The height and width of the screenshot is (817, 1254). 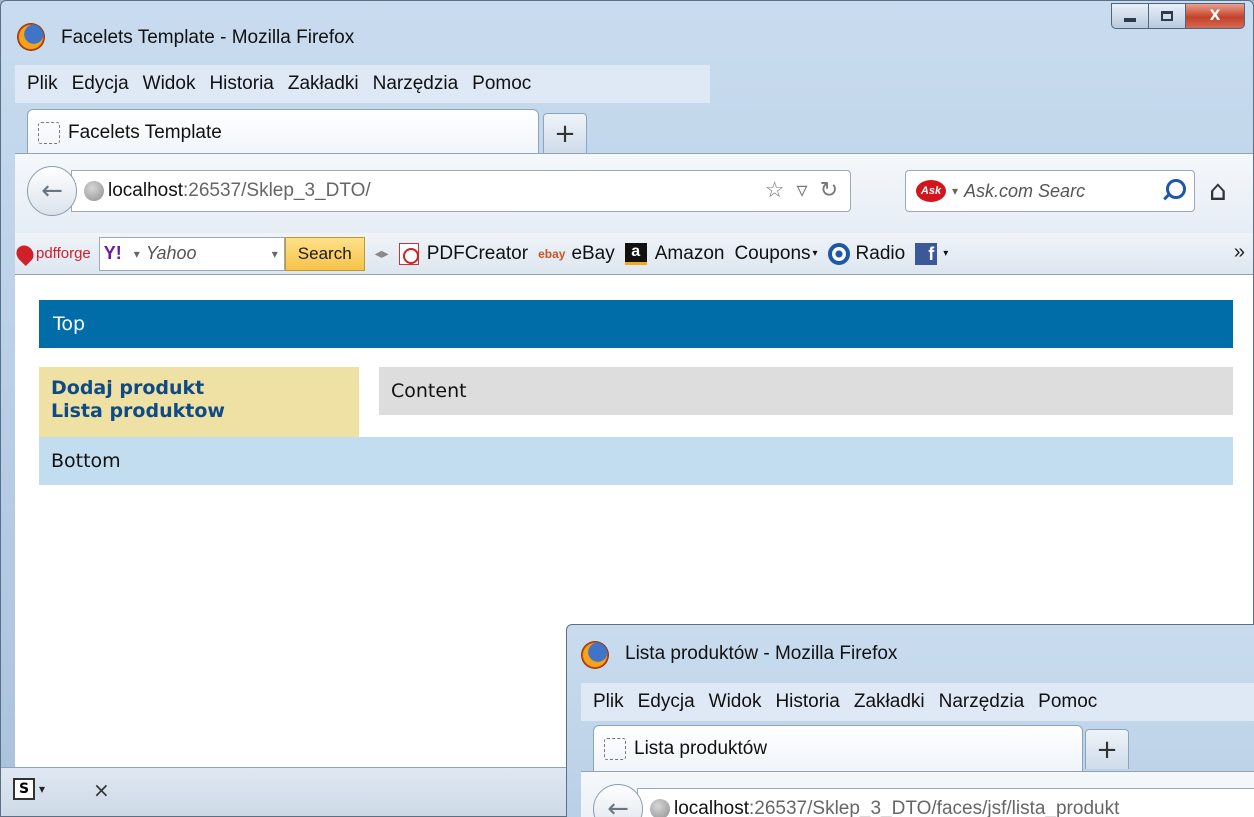 I want to click on window-title: Facelets Template - Mozilla Firefox, so click(x=208, y=37).